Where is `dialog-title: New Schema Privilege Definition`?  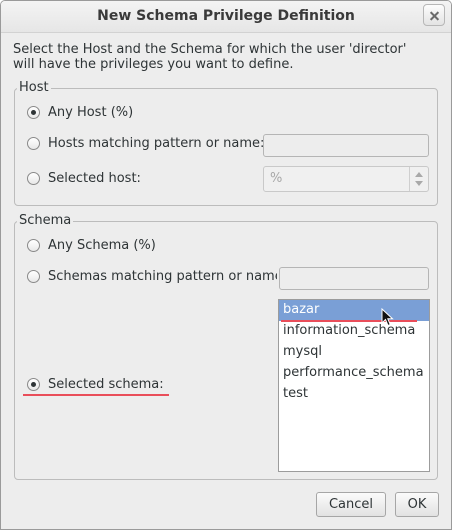
dialog-title: New Schema Privilege Definition is located at coordinates (226, 16).